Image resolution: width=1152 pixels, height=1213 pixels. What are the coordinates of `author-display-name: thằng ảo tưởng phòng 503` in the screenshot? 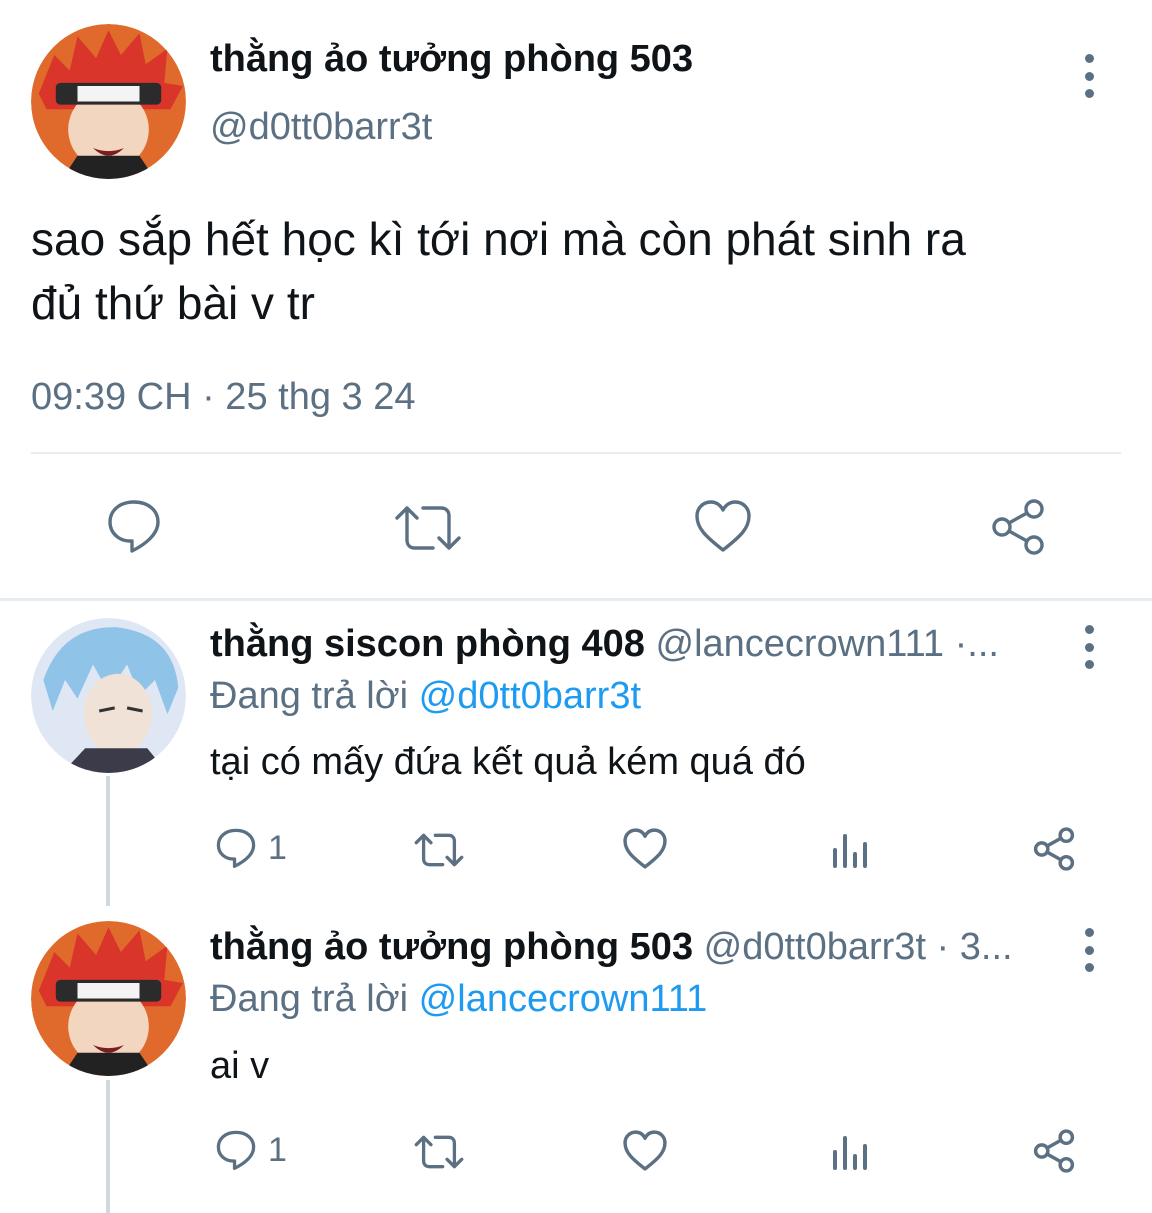 It's located at (451, 59).